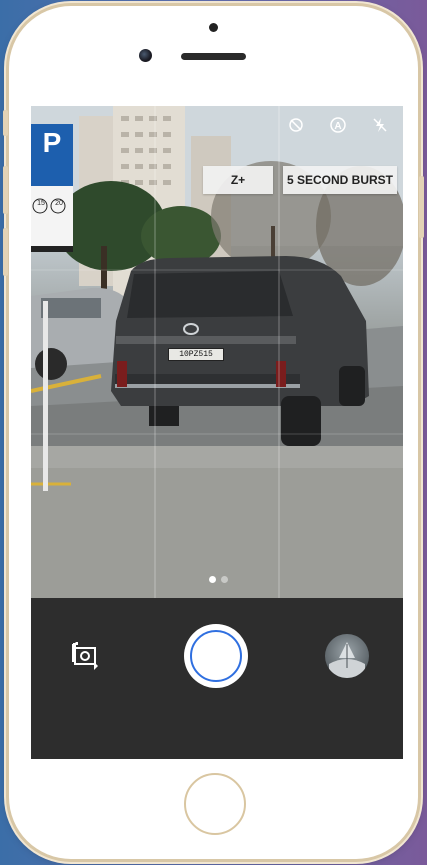  Describe the element at coordinates (217, 457) in the screenshot. I see `curb` at that location.